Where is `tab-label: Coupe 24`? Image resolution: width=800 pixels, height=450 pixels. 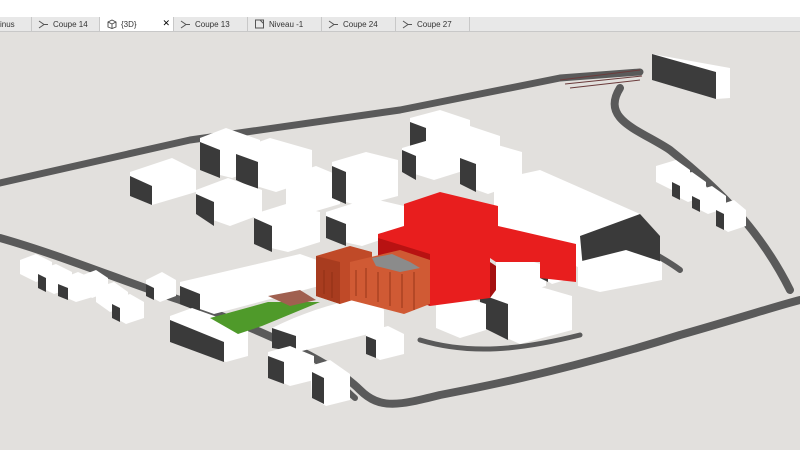 tab-label: Coupe 24 is located at coordinates (360, 24).